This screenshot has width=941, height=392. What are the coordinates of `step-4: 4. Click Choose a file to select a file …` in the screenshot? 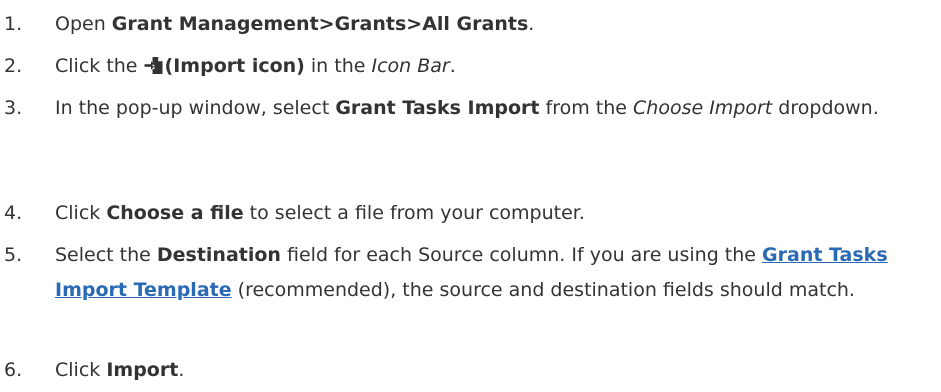 It's located at (292, 213).